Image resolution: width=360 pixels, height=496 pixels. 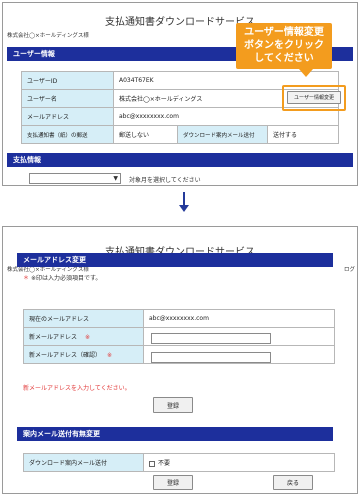 I want to click on email-change-section-header: メールアドレス変更, so click(x=175, y=260).